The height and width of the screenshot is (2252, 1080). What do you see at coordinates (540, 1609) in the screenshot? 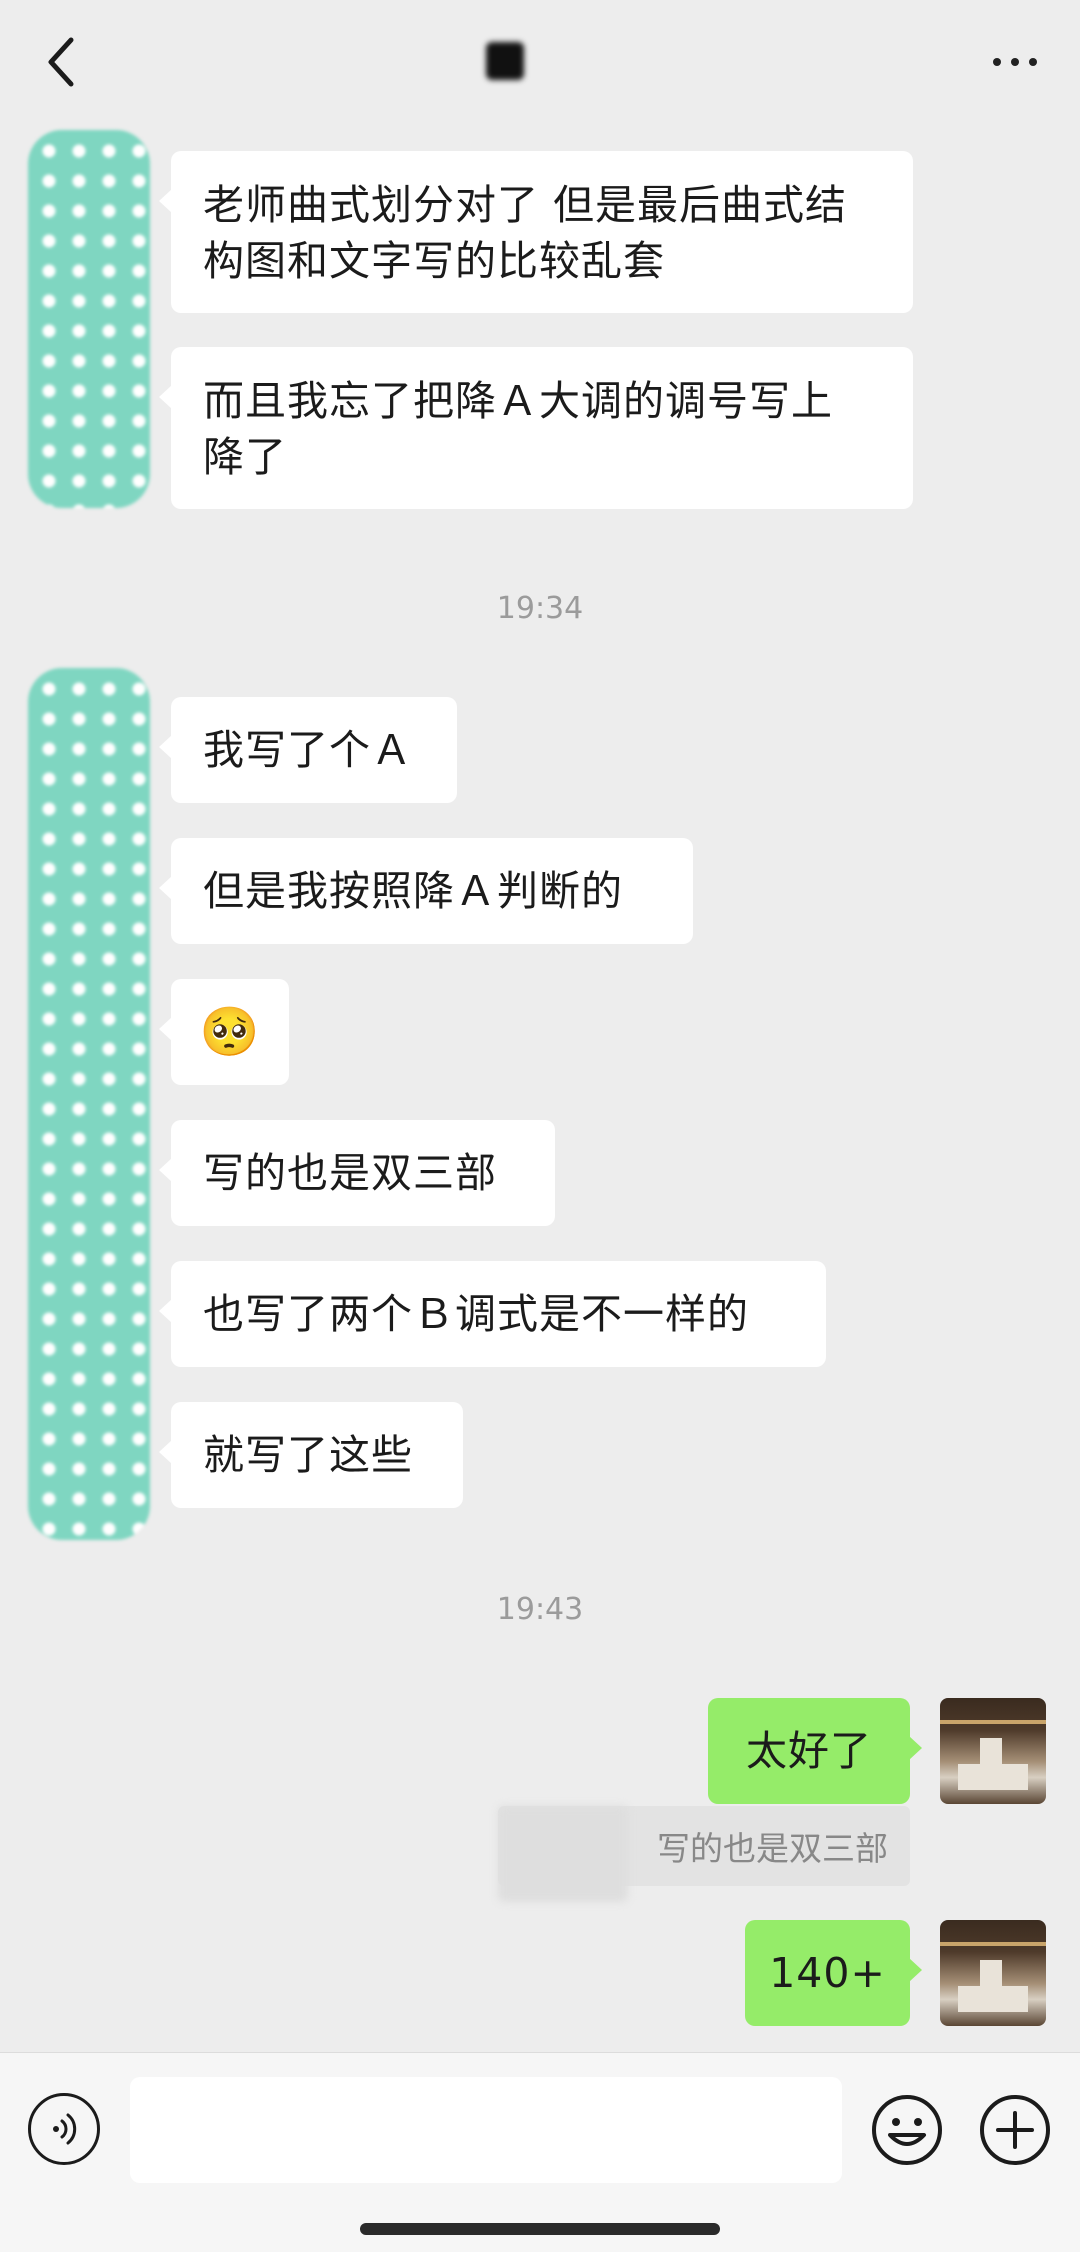
I see `timestamp: 19:43` at bounding box center [540, 1609].